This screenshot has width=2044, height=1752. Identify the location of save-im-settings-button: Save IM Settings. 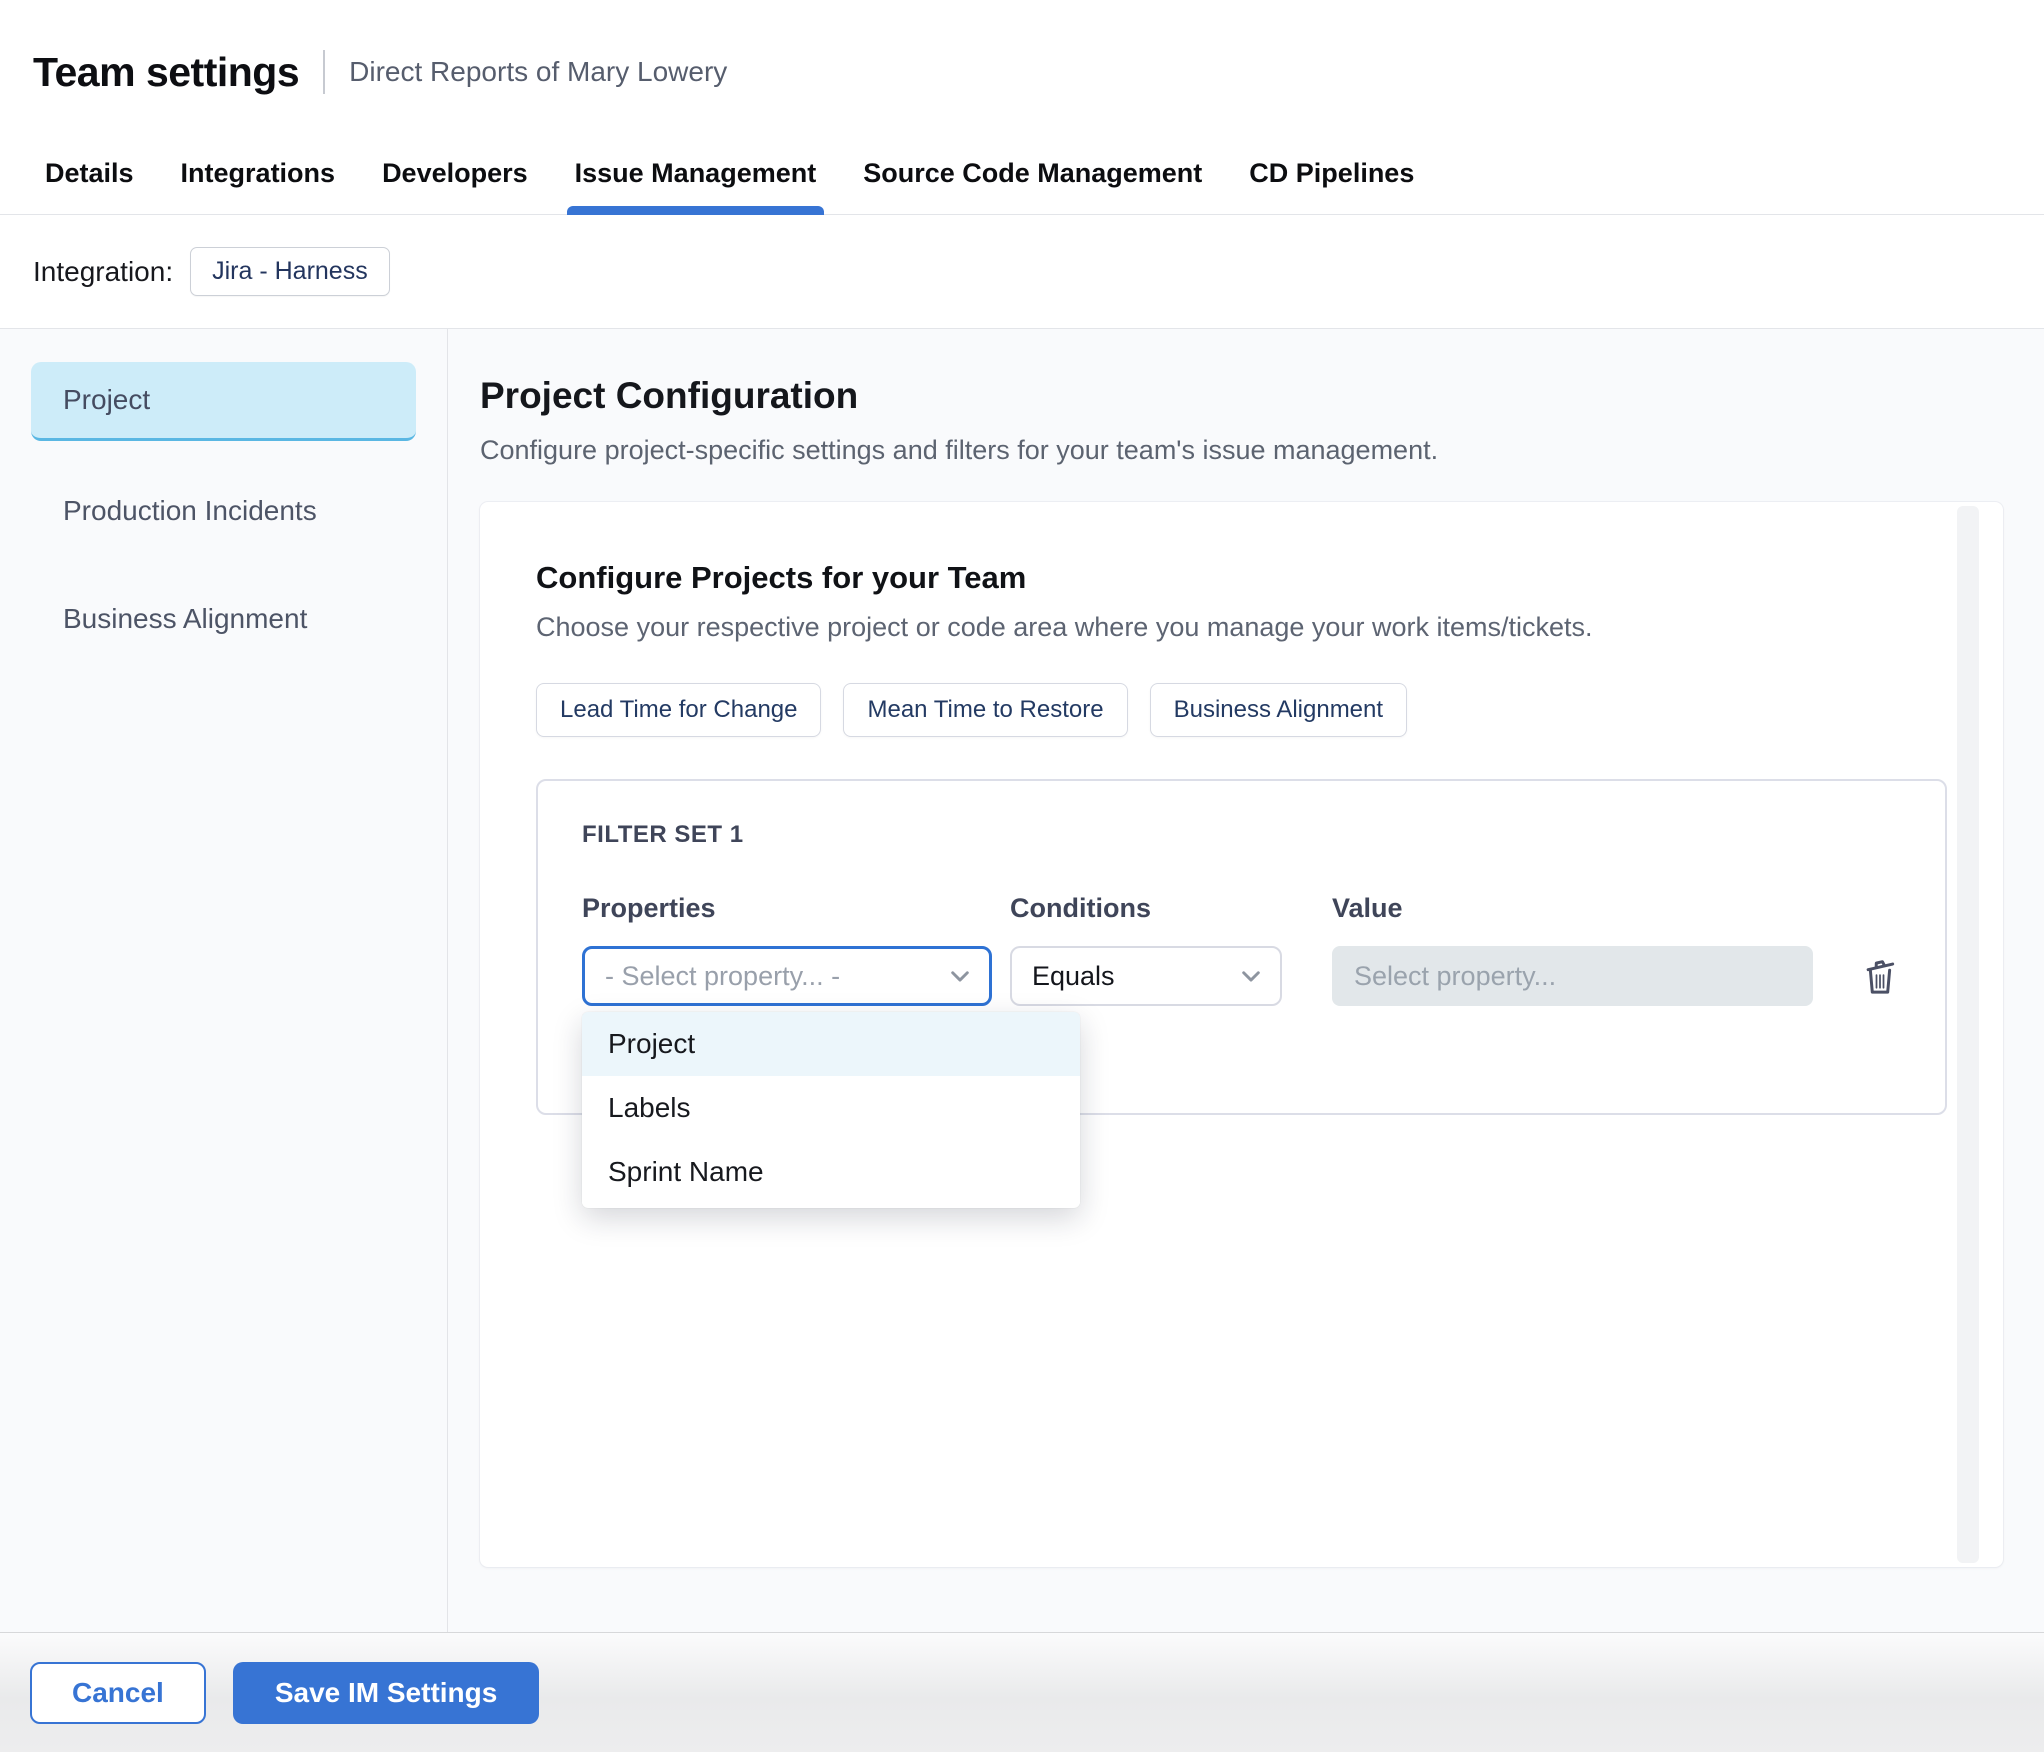
(386, 1692).